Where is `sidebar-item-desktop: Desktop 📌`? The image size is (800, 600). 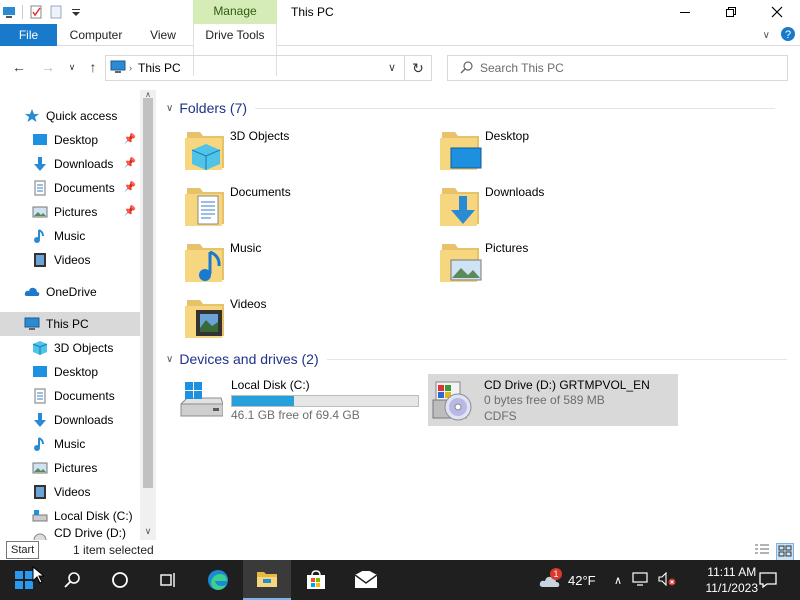 sidebar-item-desktop: Desktop 📌 is located at coordinates (70, 140).